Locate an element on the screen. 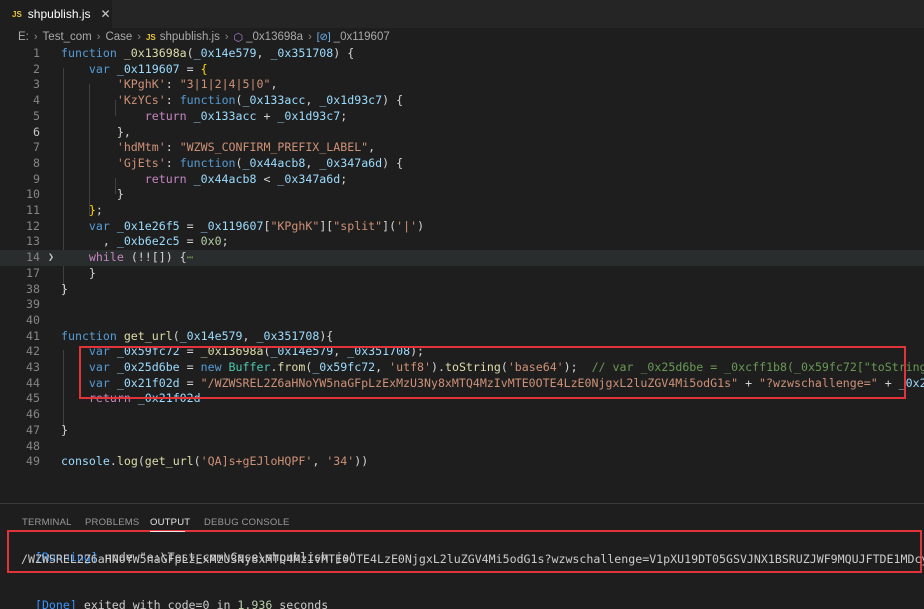 Image resolution: width=924 pixels, height=609 pixels. breadcrumb-folder-test-com: Test_com is located at coordinates (67, 37).